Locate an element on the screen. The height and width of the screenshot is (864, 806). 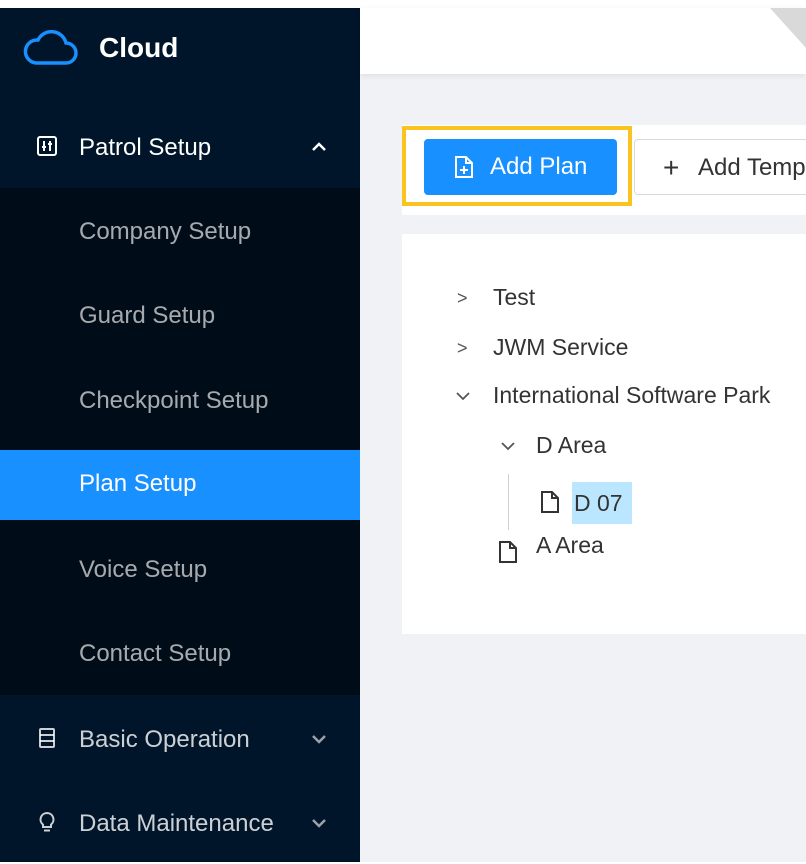
sidebar-item-label: Guard Setup is located at coordinates (147, 315).